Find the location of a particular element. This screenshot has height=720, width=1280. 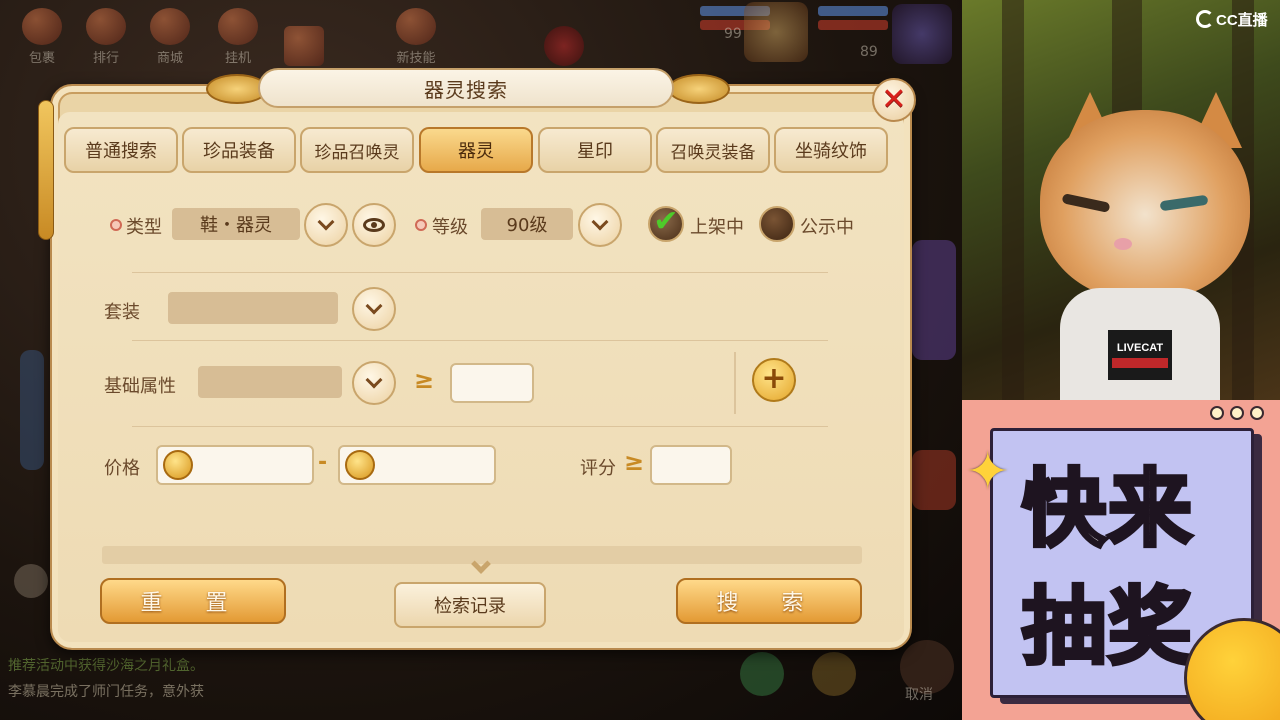

top-icon-autoplay: 挂机 is located at coordinates (238, 37).